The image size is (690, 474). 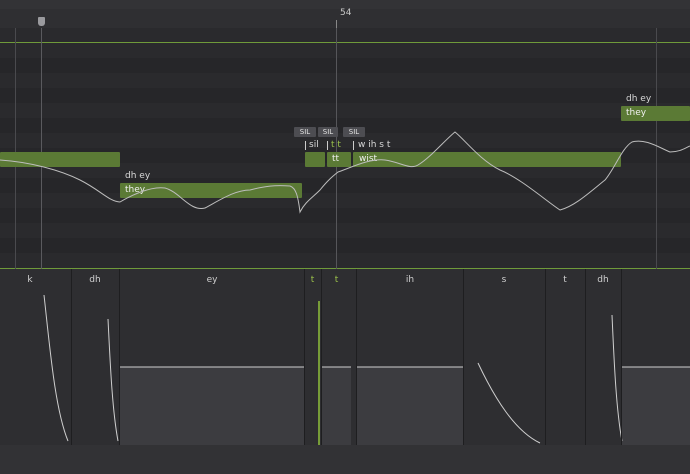 What do you see at coordinates (345, 459) in the screenshot?
I see `bottom-scrollbar` at bounding box center [345, 459].